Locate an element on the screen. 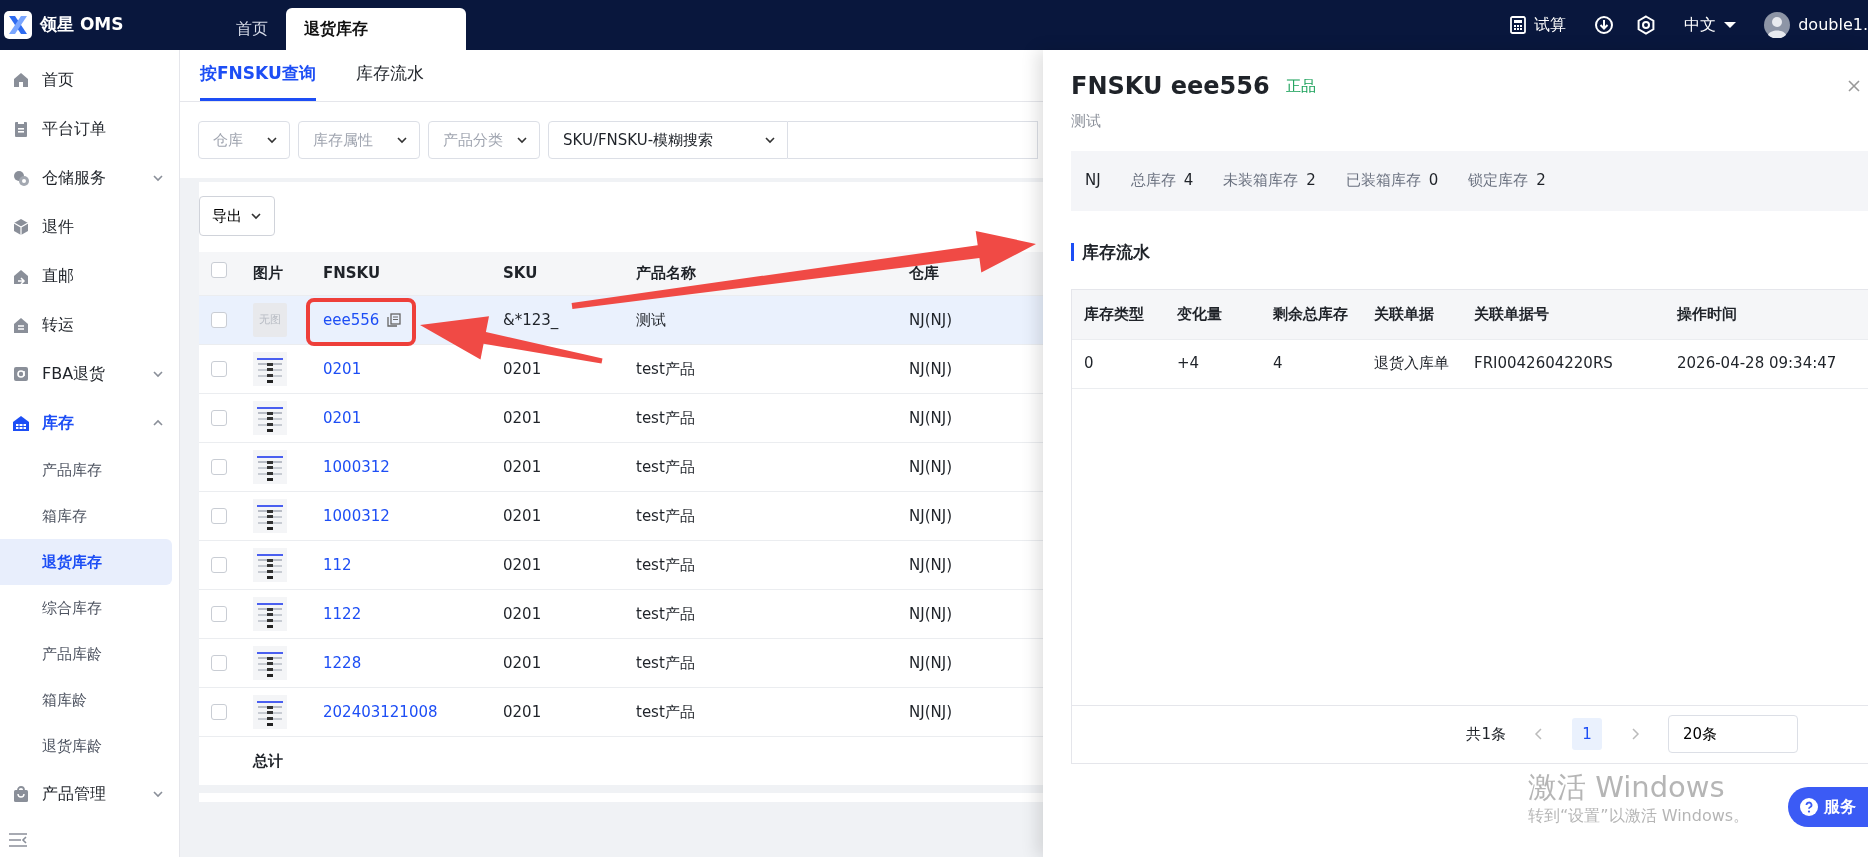 Image resolution: width=1868 pixels, height=857 pixels. stat-label: 未装箱库存 is located at coordinates (1261, 181).